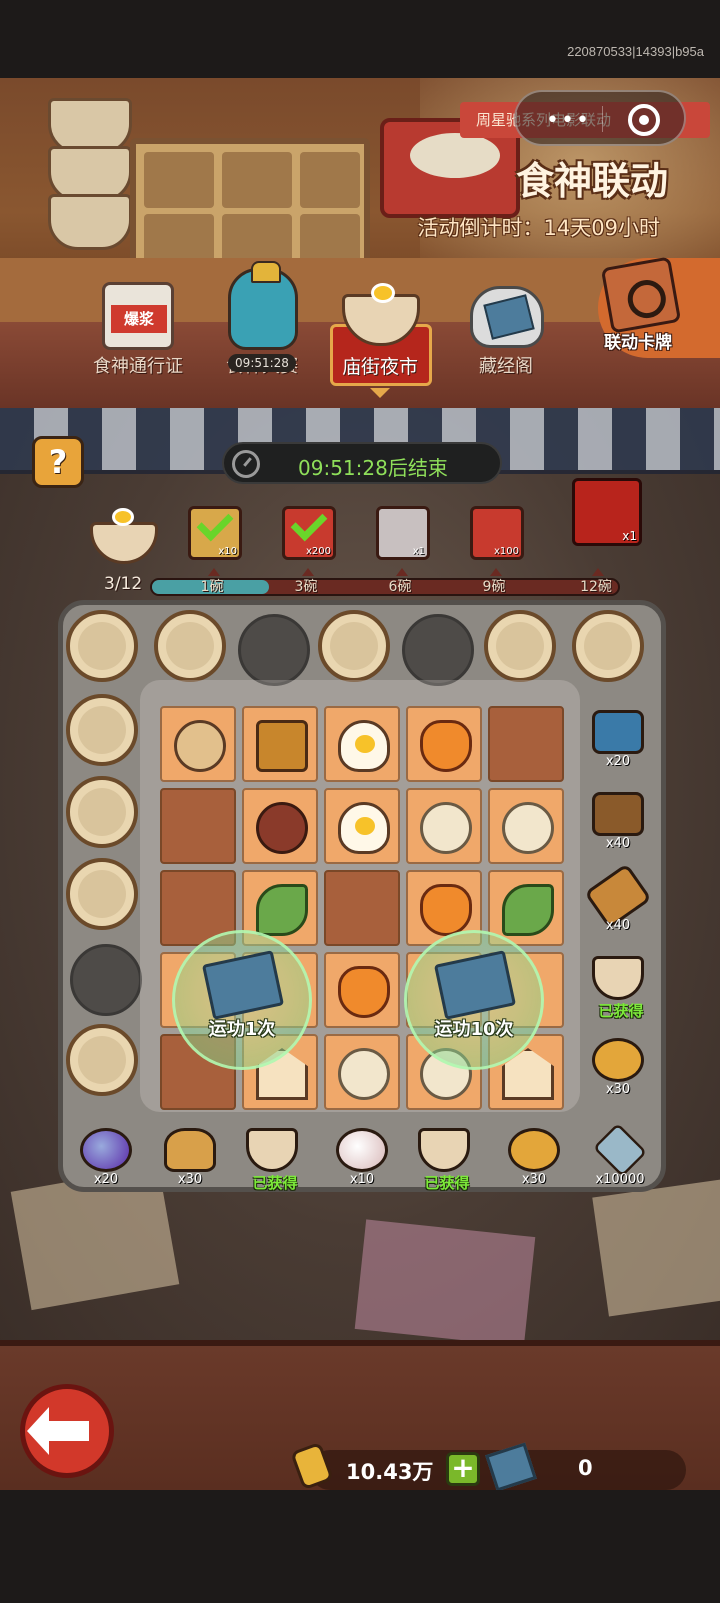  I want to click on cultivate-once-label: 运功1次, so click(242, 1029).